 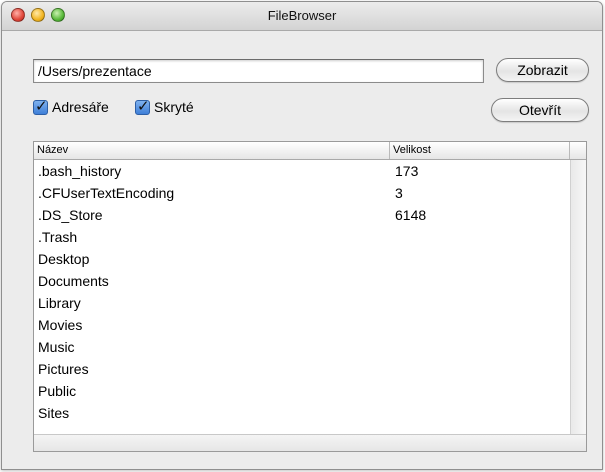 What do you see at coordinates (302, 413) in the screenshot?
I see `table-row: Sites` at bounding box center [302, 413].